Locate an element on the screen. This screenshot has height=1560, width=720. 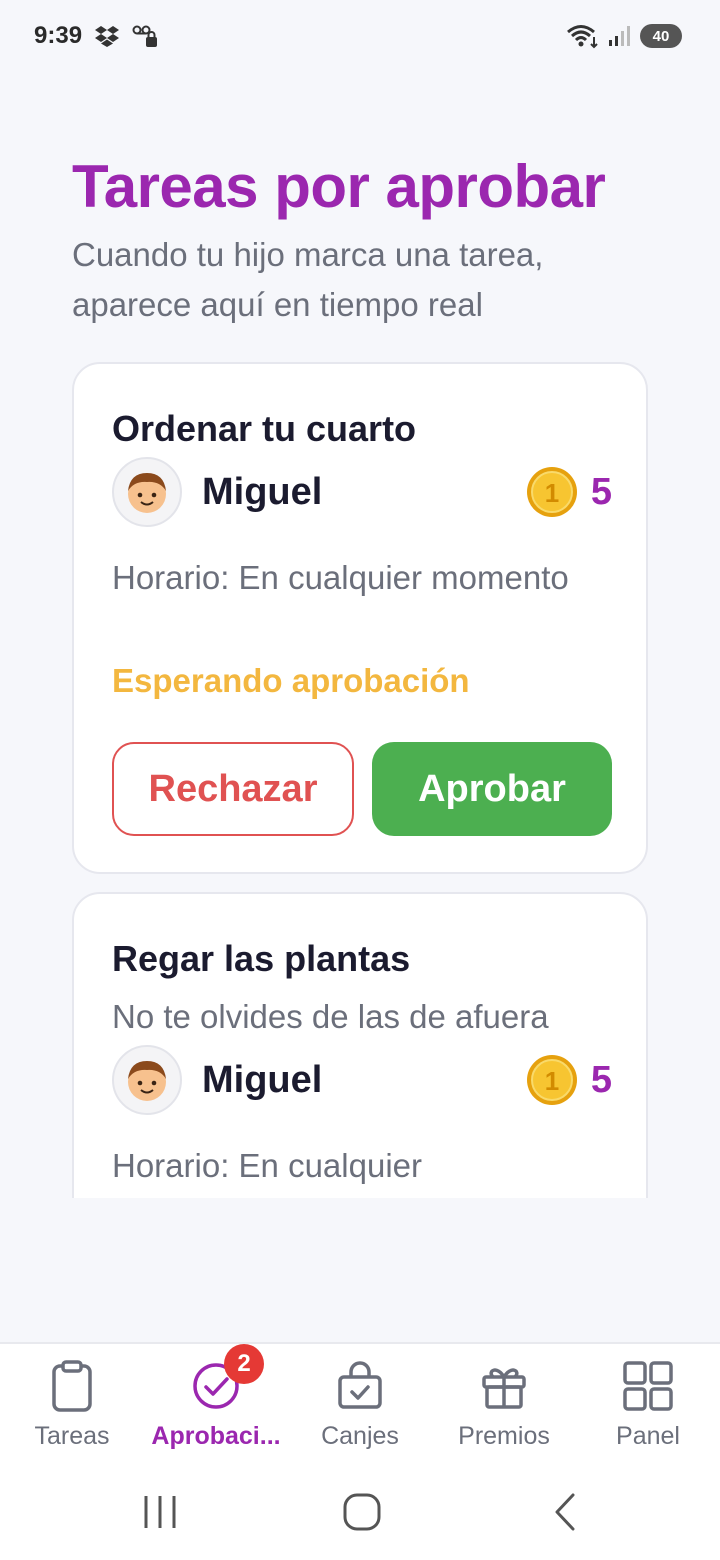
status-right: 40 is located at coordinates (624, 36).